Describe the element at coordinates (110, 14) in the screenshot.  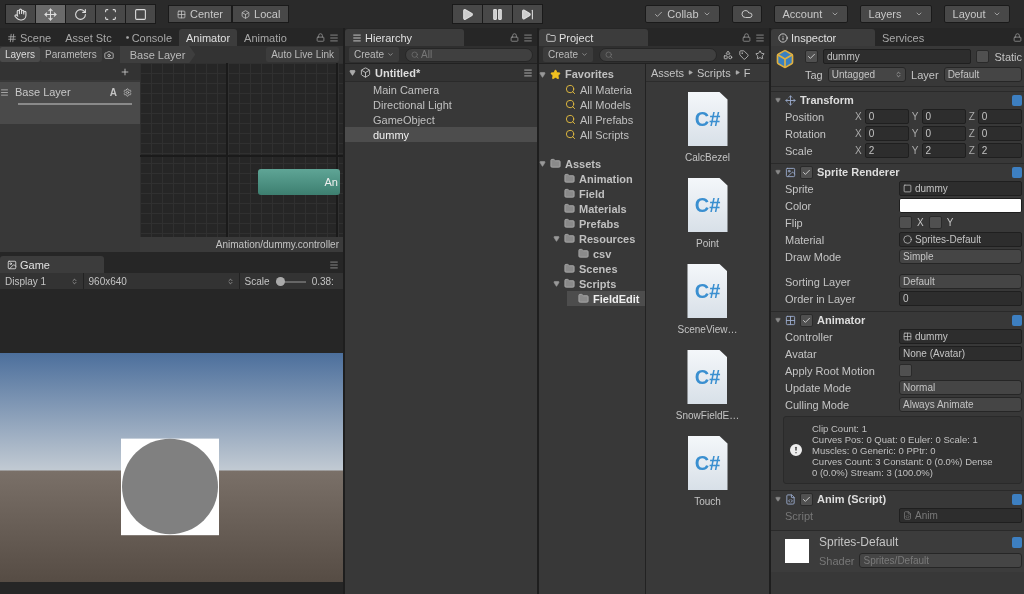
I see `scale-tool-button` at that location.